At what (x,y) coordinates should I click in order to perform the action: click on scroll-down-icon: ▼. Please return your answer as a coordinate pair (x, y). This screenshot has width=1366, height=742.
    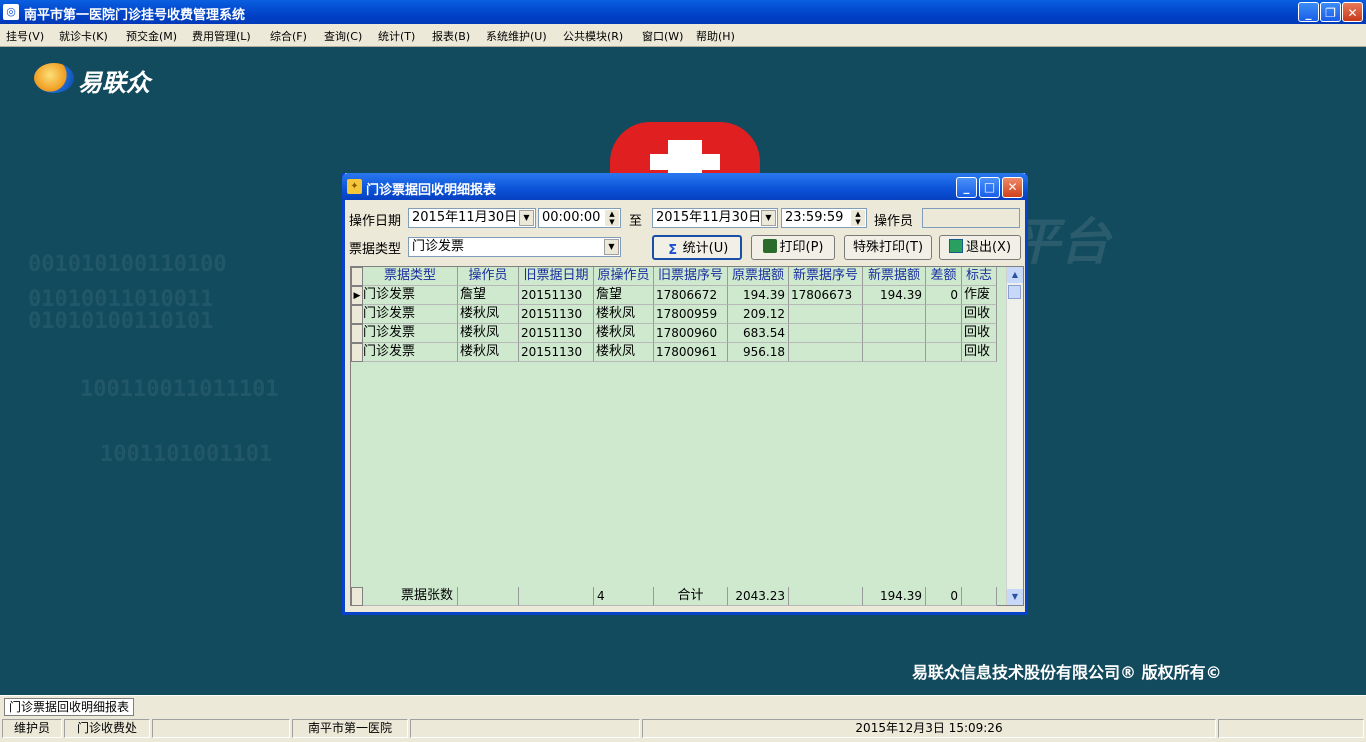
    Looking at the image, I should click on (1015, 597).